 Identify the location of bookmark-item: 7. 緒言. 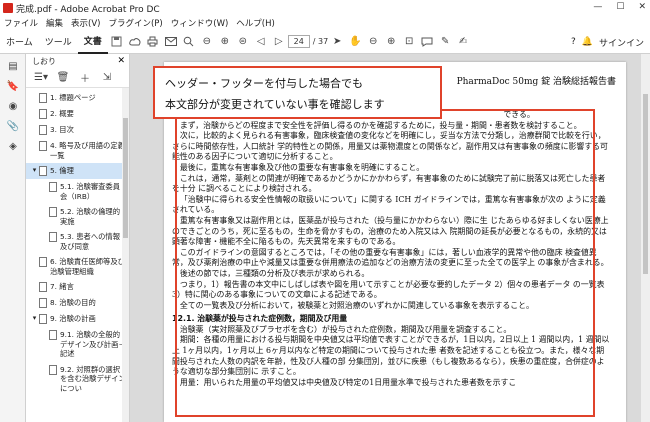
(77, 287).